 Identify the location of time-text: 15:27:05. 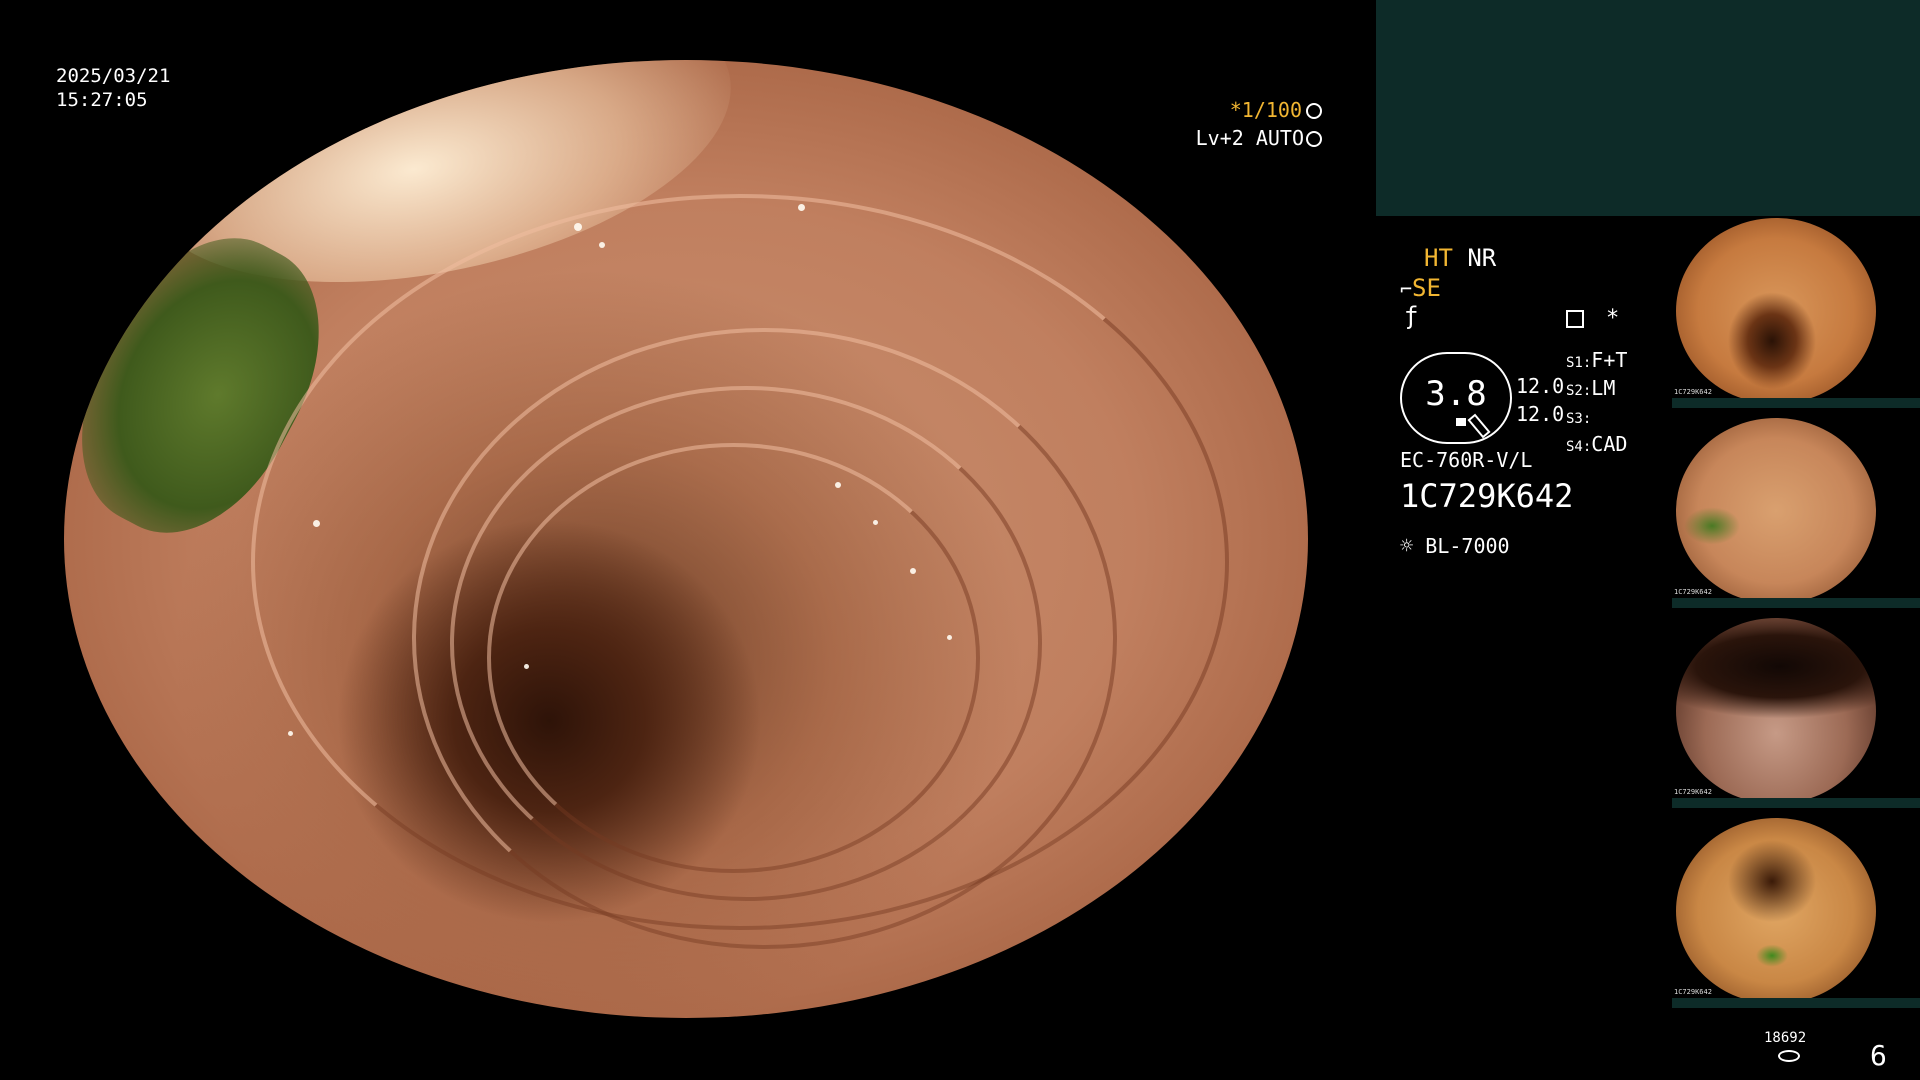
(102, 100).